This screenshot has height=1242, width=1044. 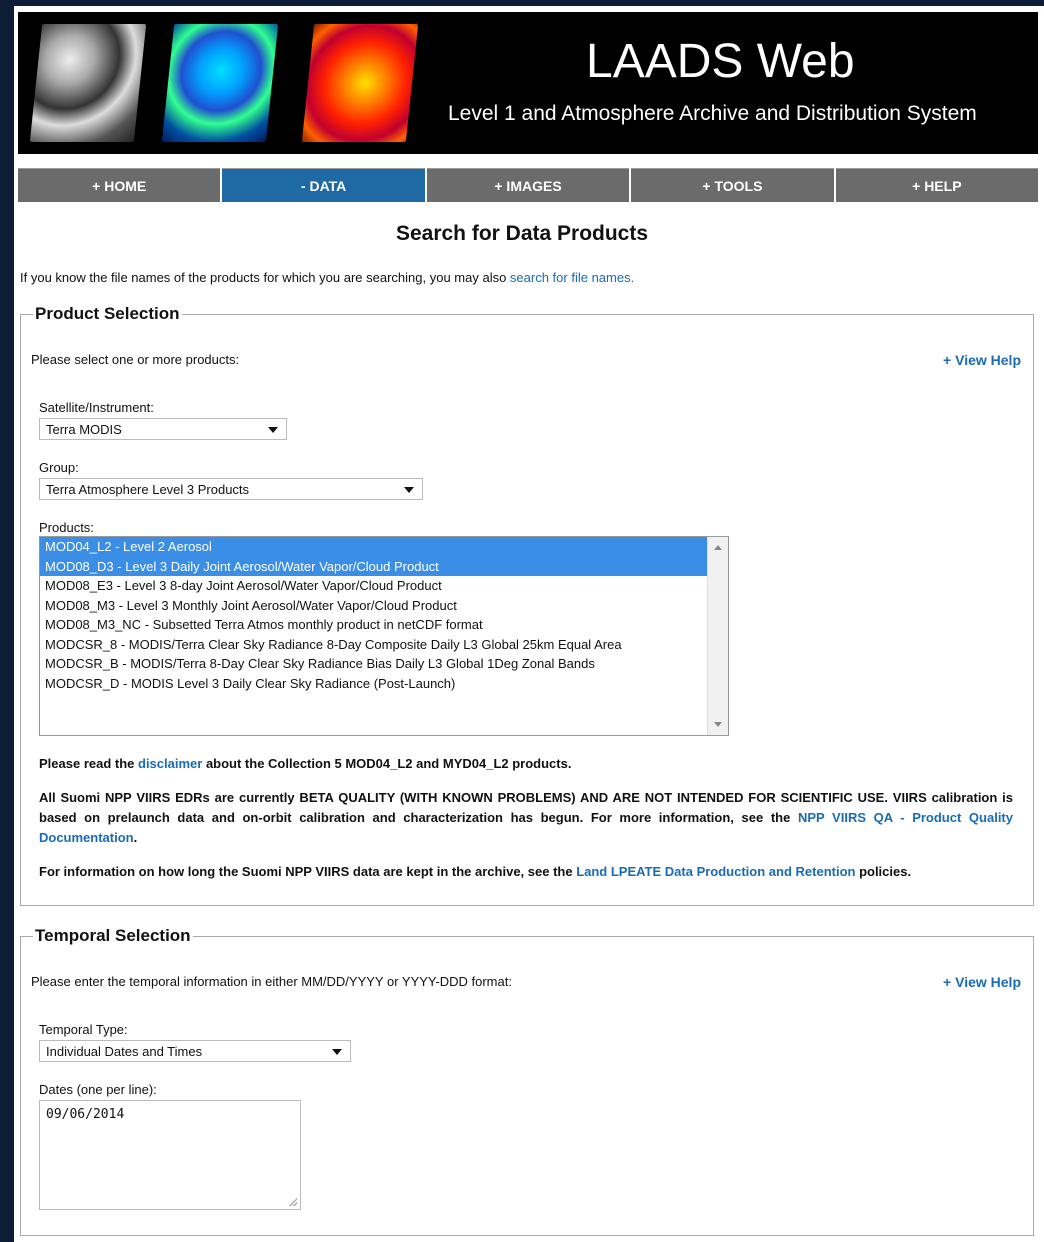 What do you see at coordinates (148, 489) in the screenshot?
I see `group-select-value: Terra Atmosphere Level 3 Products` at bounding box center [148, 489].